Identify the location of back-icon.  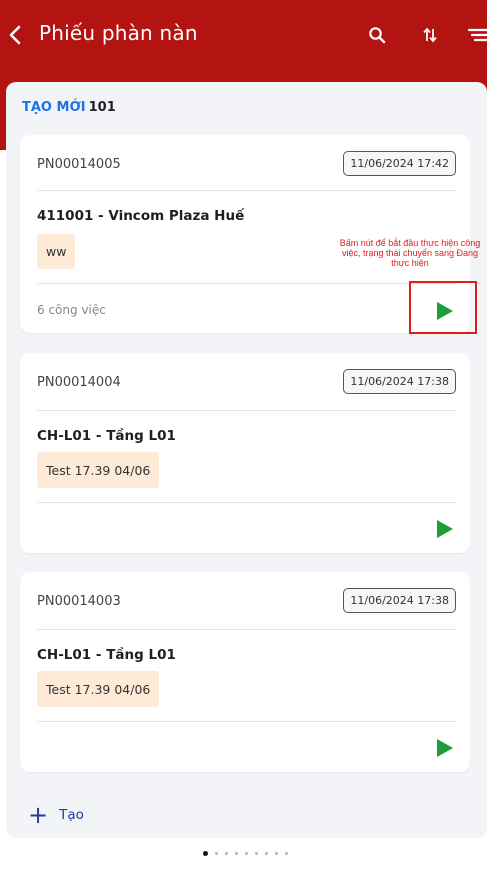
(15, 35).